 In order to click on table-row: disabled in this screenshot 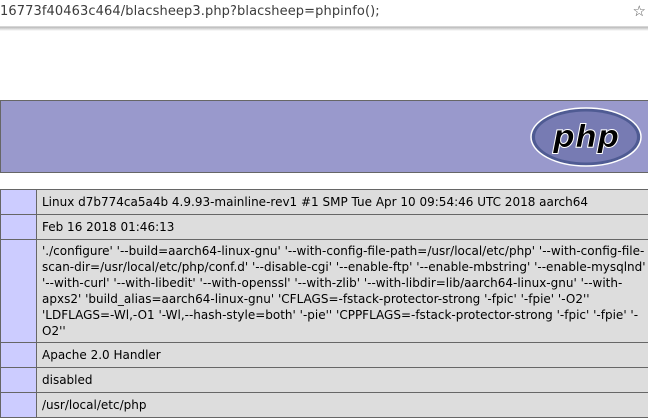, I will do `click(324, 380)`.